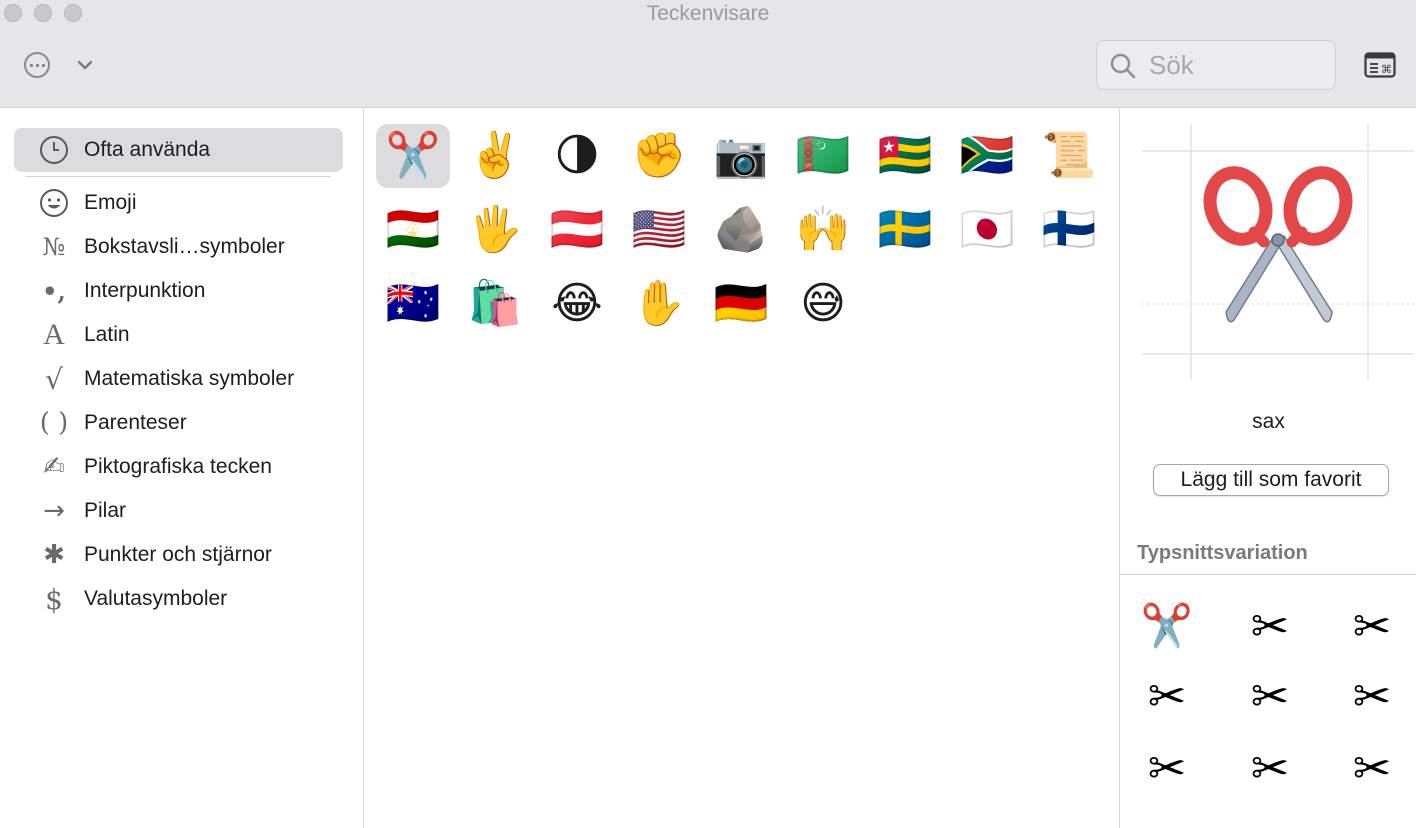 This screenshot has height=828, width=1416. I want to click on punctuation-icon: •,, so click(54, 291).